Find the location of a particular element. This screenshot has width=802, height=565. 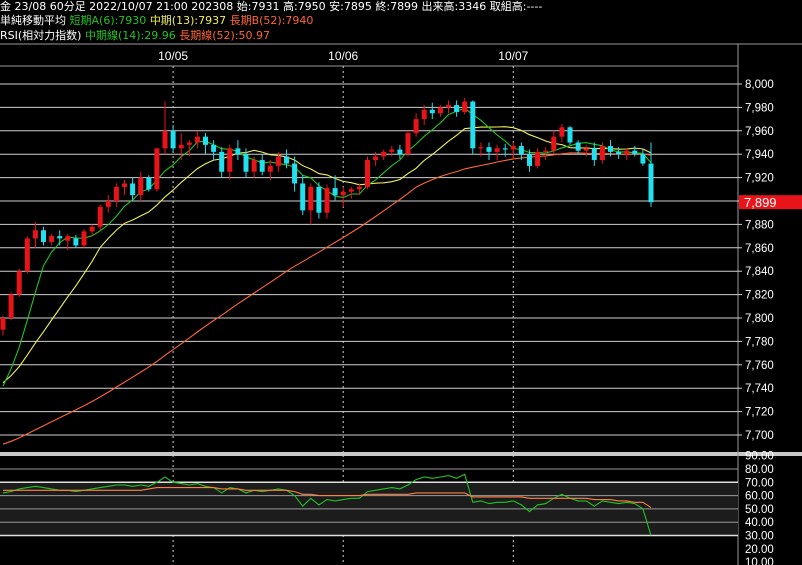

rsi-tick-label: 20.00 is located at coordinates (759, 550).